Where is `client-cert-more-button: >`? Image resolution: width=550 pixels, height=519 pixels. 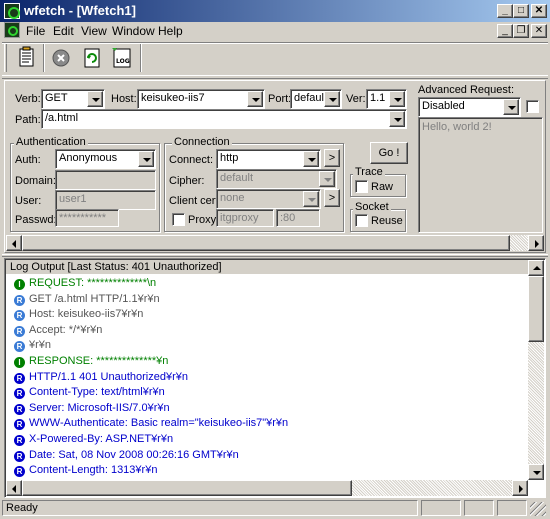 client-cert-more-button: > is located at coordinates (332, 198).